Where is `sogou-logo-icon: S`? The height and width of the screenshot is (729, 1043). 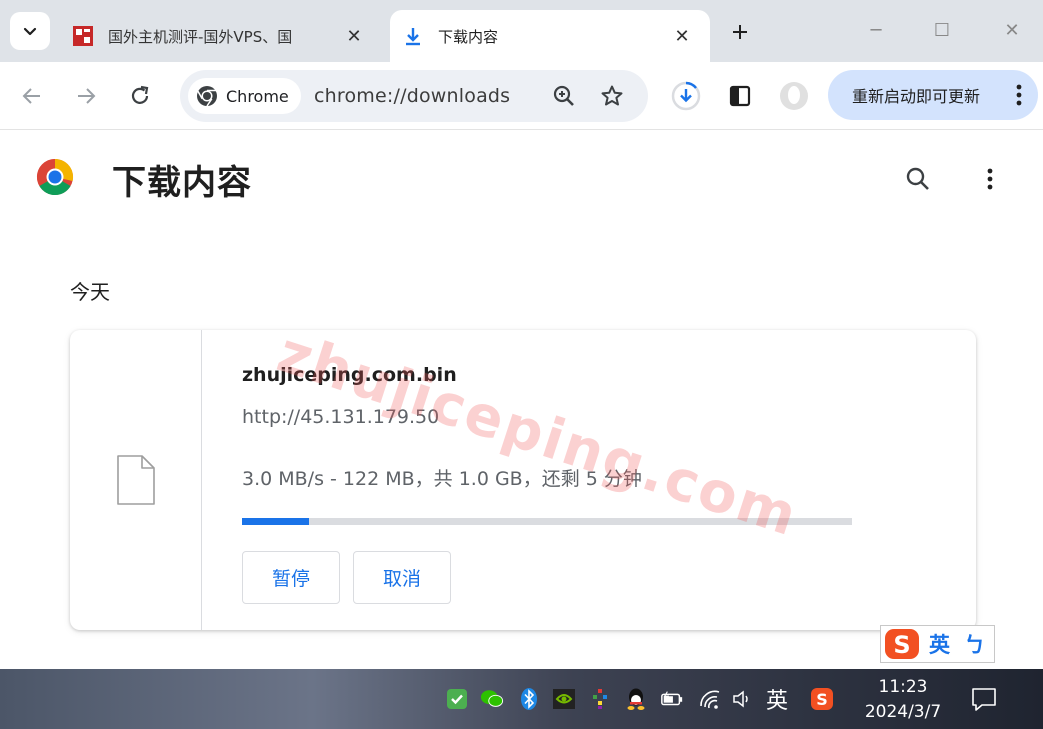
sogou-logo-icon: S is located at coordinates (902, 644).